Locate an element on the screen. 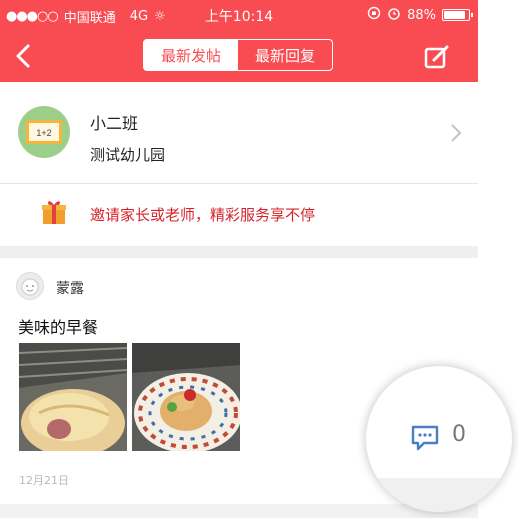 The image size is (518, 518). school-name: 测试幼儿园 is located at coordinates (128, 155).